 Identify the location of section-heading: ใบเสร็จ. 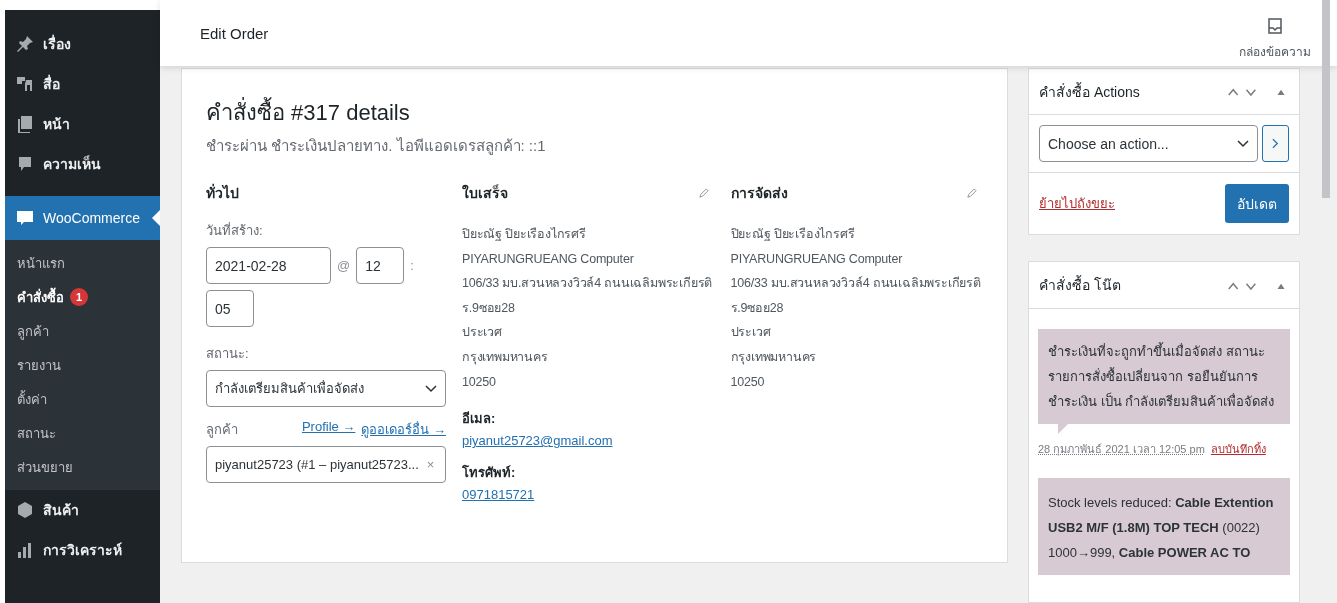
(485, 193).